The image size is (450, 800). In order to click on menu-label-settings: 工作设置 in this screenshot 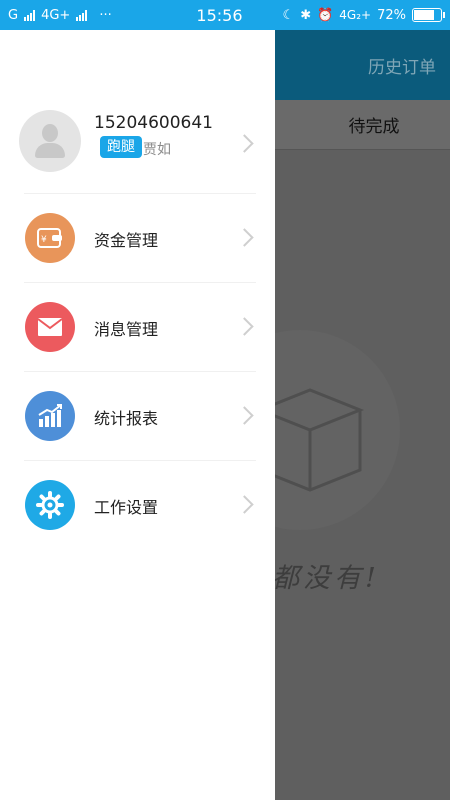, I will do `click(126, 507)`.